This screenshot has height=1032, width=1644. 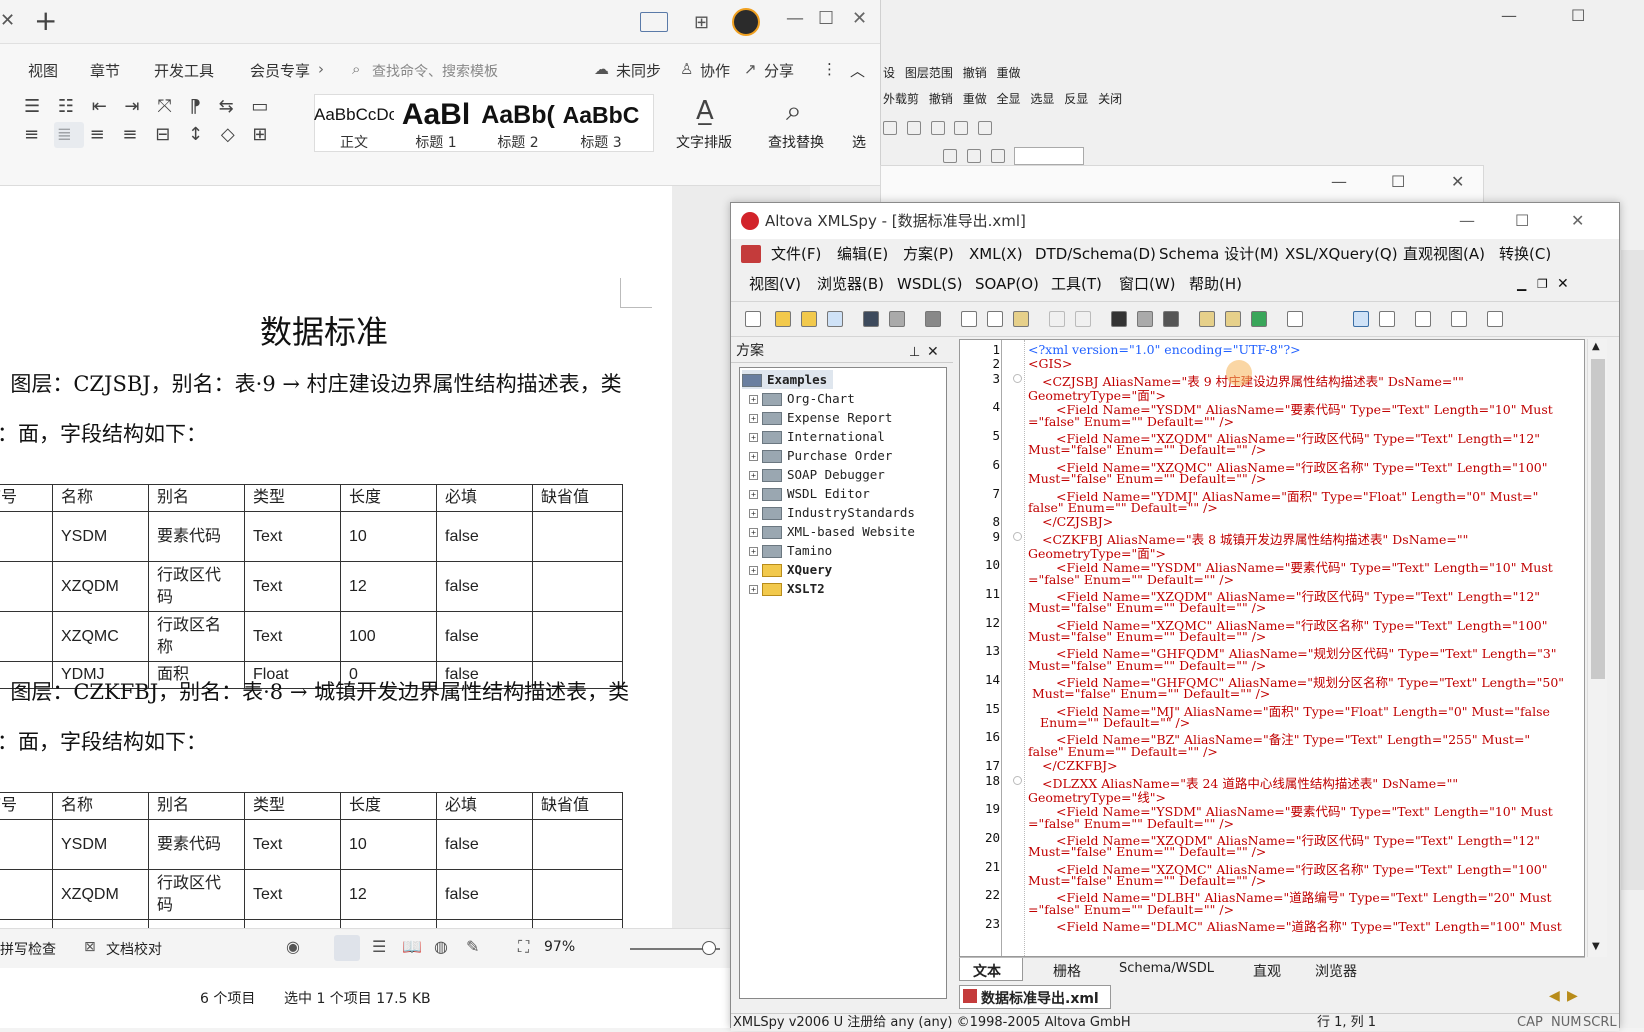 What do you see at coordinates (914, 353) in the screenshot?
I see `pin-icon: ⊥` at bounding box center [914, 353].